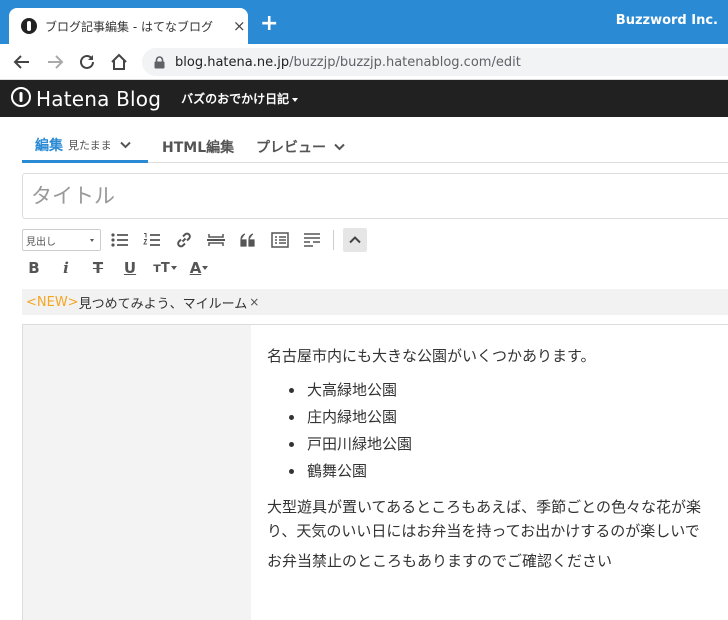  Describe the element at coordinates (280, 240) in the screenshot. I see `table-of-contents-icon` at that location.